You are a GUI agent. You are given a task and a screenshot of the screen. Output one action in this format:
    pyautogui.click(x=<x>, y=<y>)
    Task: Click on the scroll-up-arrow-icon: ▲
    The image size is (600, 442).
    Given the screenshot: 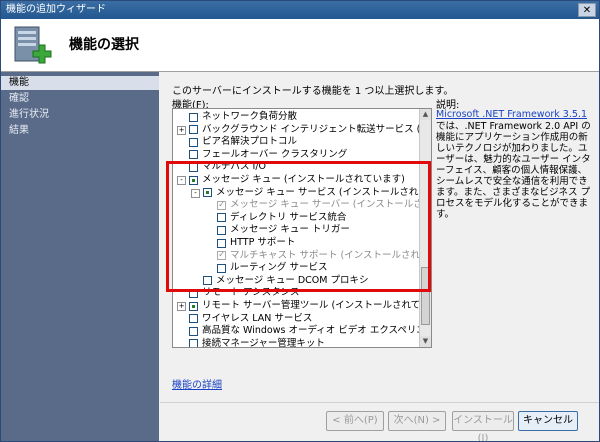 What is the action you would take?
    pyautogui.click(x=425, y=114)
    